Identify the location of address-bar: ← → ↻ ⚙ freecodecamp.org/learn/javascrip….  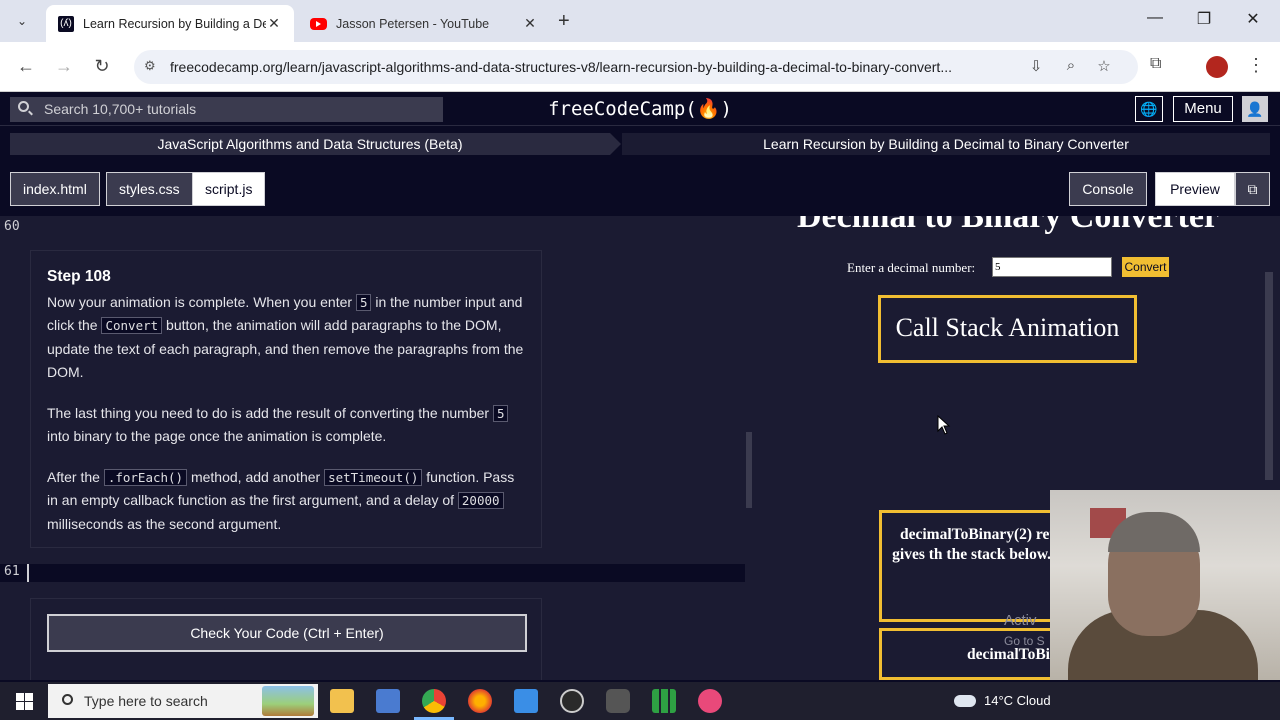
(640, 67).